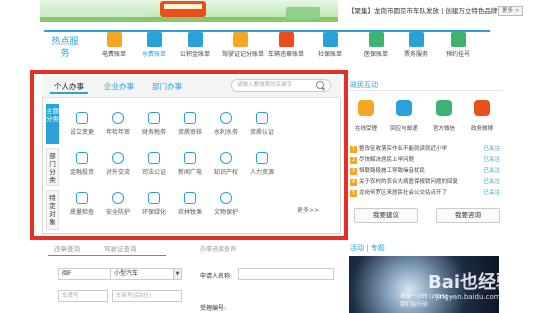 This screenshot has width=554, height=313. I want to click on question-number: 4, so click(353, 182).